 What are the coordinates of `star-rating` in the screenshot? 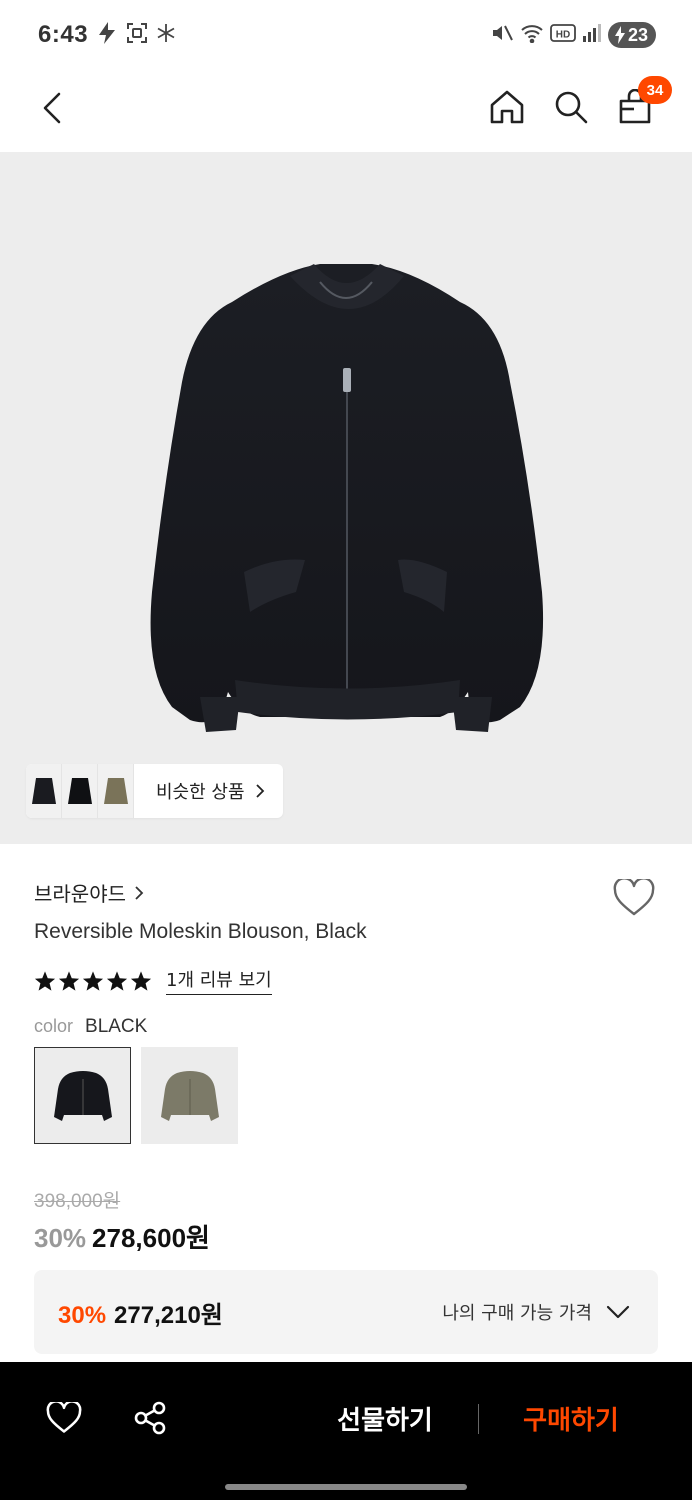 It's located at (93, 981).